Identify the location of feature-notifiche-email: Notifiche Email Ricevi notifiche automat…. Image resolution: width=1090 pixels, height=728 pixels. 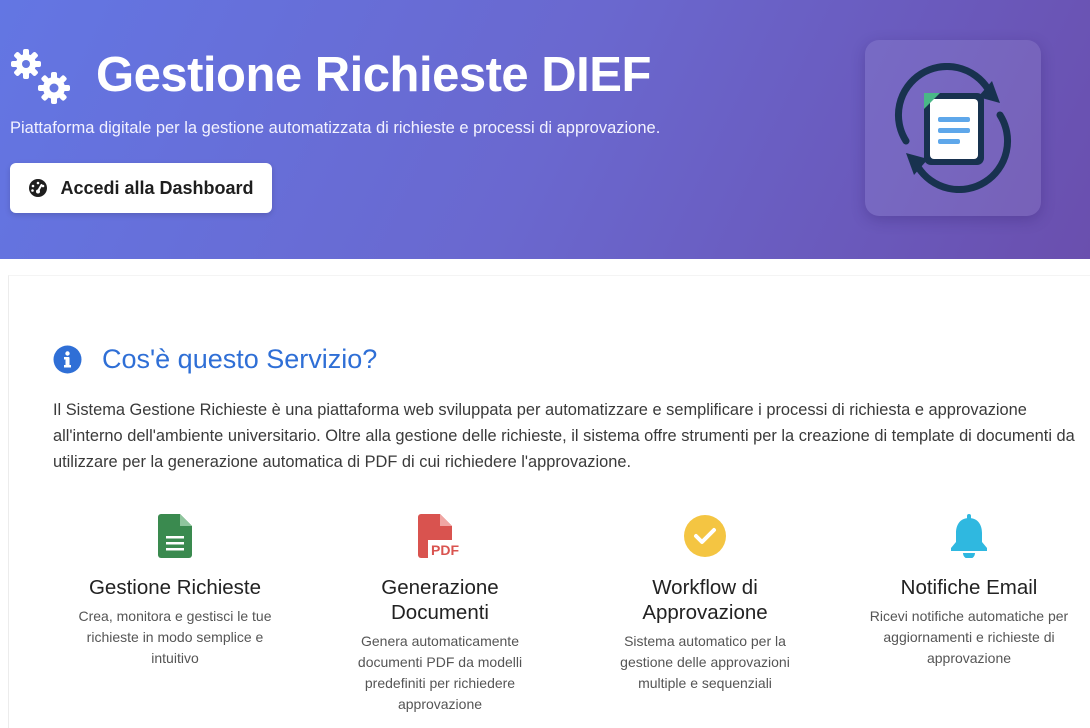
(969, 591).